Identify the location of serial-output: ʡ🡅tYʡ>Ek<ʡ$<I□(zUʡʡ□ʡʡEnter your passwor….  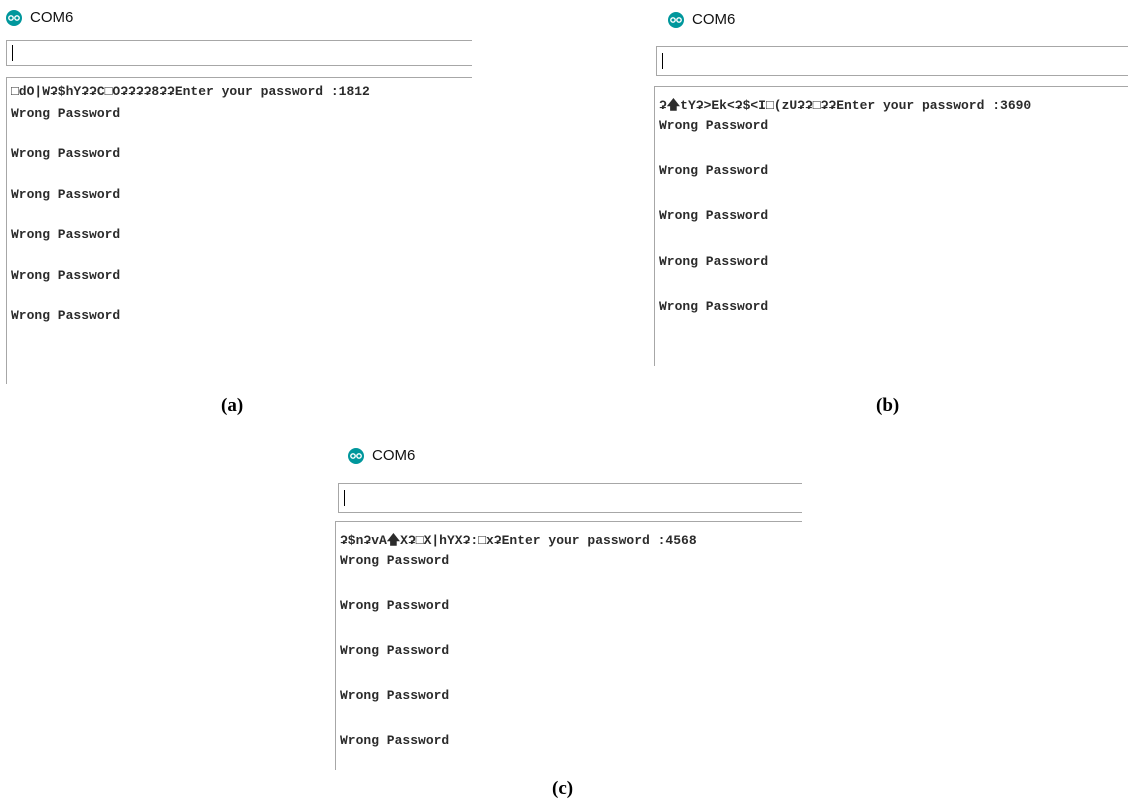
(891, 226).